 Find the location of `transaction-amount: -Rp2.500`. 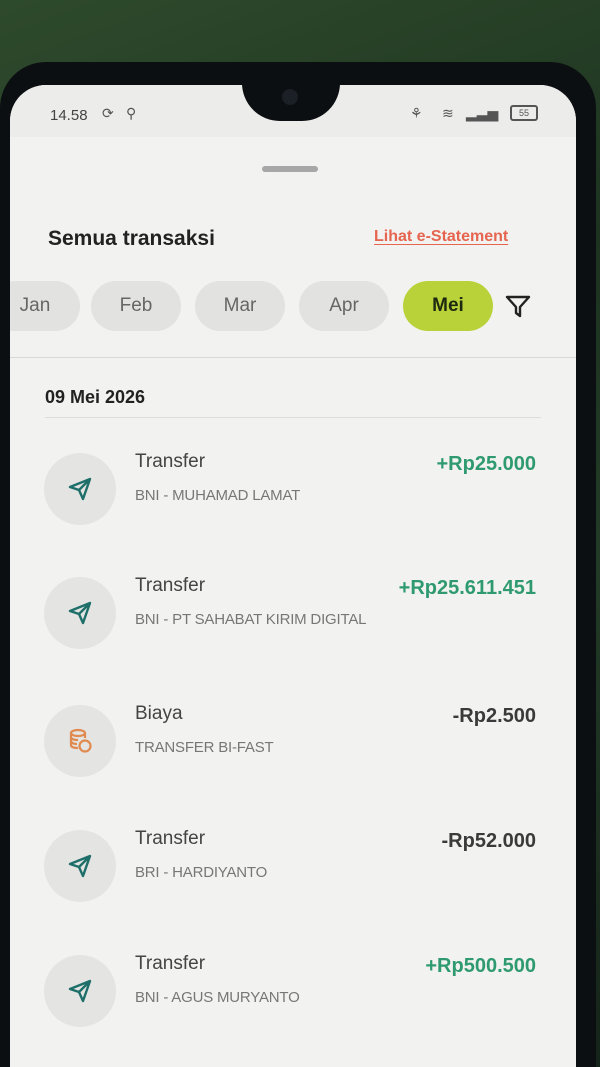

transaction-amount: -Rp2.500 is located at coordinates (494, 716).